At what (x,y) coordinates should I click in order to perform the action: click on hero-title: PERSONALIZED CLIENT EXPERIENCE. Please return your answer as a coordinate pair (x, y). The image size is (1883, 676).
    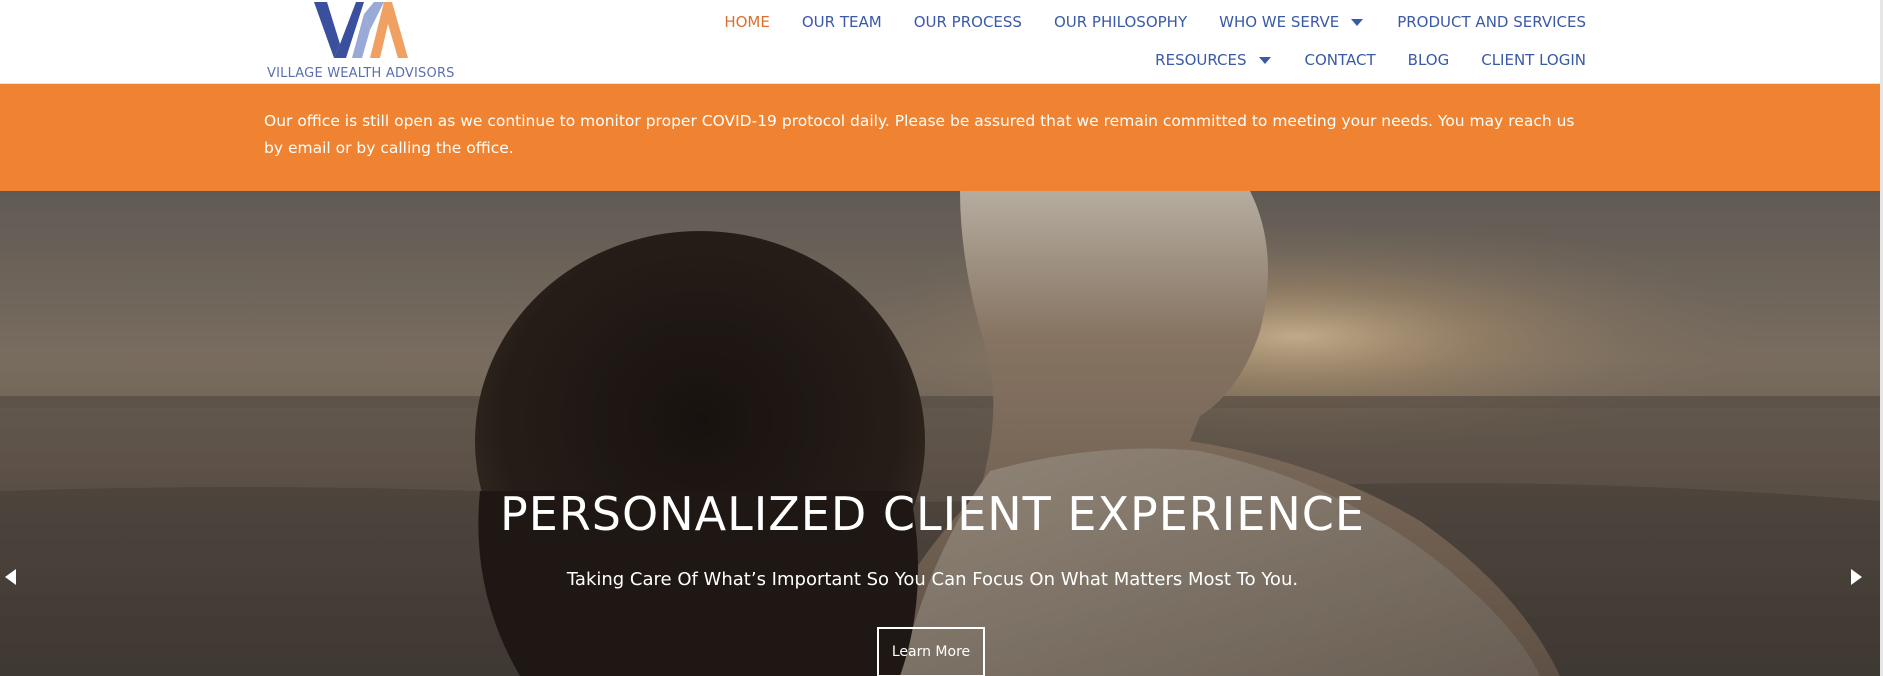
    Looking at the image, I should click on (932, 514).